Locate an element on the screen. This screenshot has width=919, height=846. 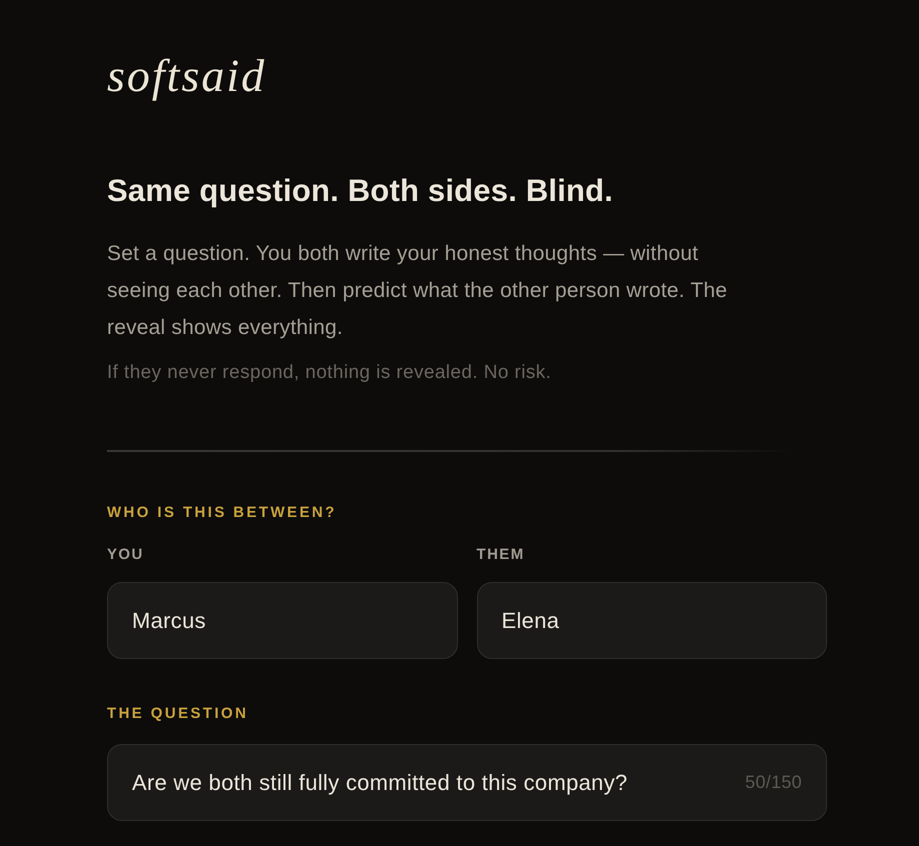
page-heading: Same question. Both sides. Blind. is located at coordinates (360, 191).